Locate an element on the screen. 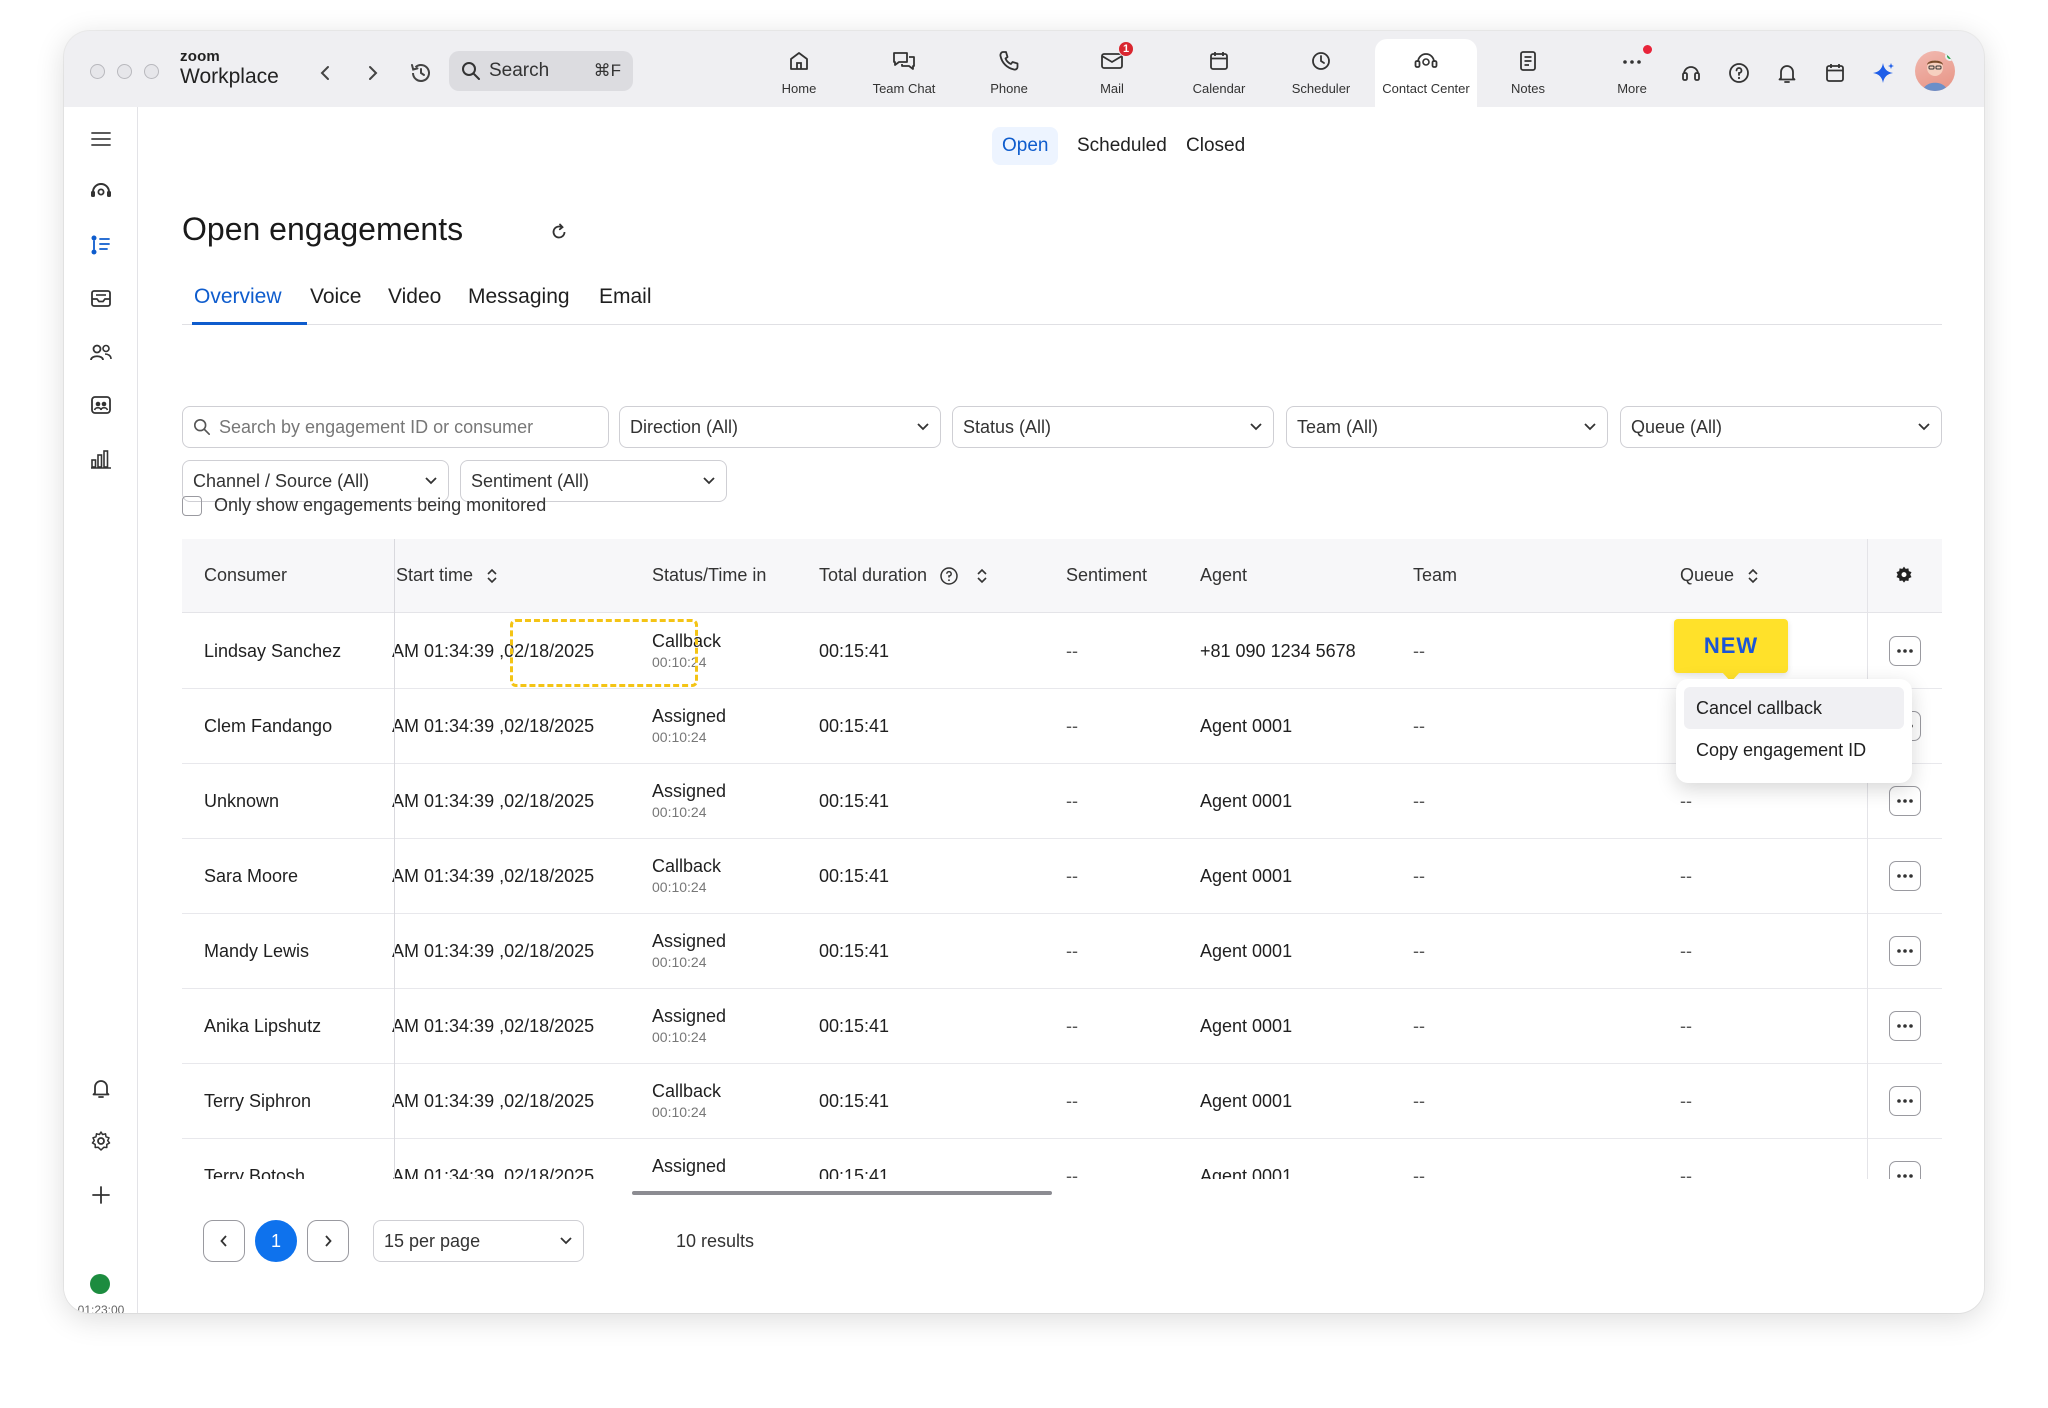 The image size is (2048, 1408). notes-icon is located at coordinates (1528, 61).